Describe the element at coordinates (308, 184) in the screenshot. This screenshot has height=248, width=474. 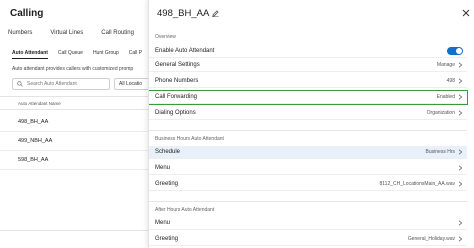
I see `business-hours-greeting-row: Greeting 8112_CH_LocationsMain_AA.wav` at that location.